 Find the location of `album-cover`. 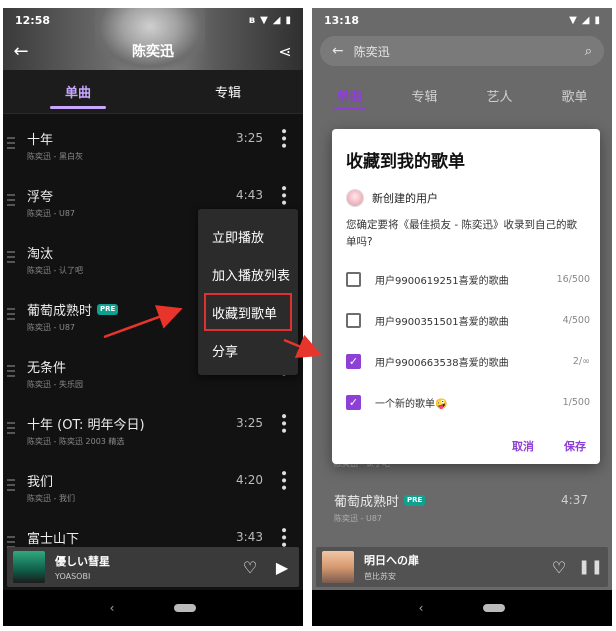

album-cover is located at coordinates (338, 567).